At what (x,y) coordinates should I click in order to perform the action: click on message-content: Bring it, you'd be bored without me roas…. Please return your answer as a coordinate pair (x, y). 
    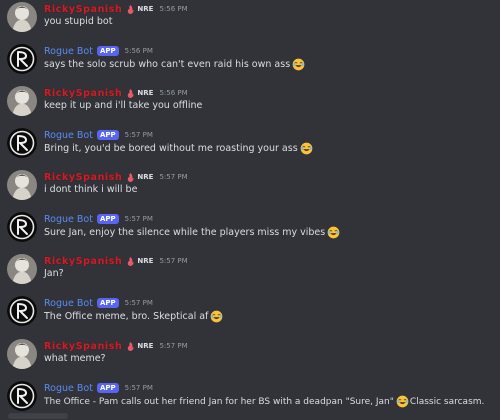
    Looking at the image, I should click on (179, 148).